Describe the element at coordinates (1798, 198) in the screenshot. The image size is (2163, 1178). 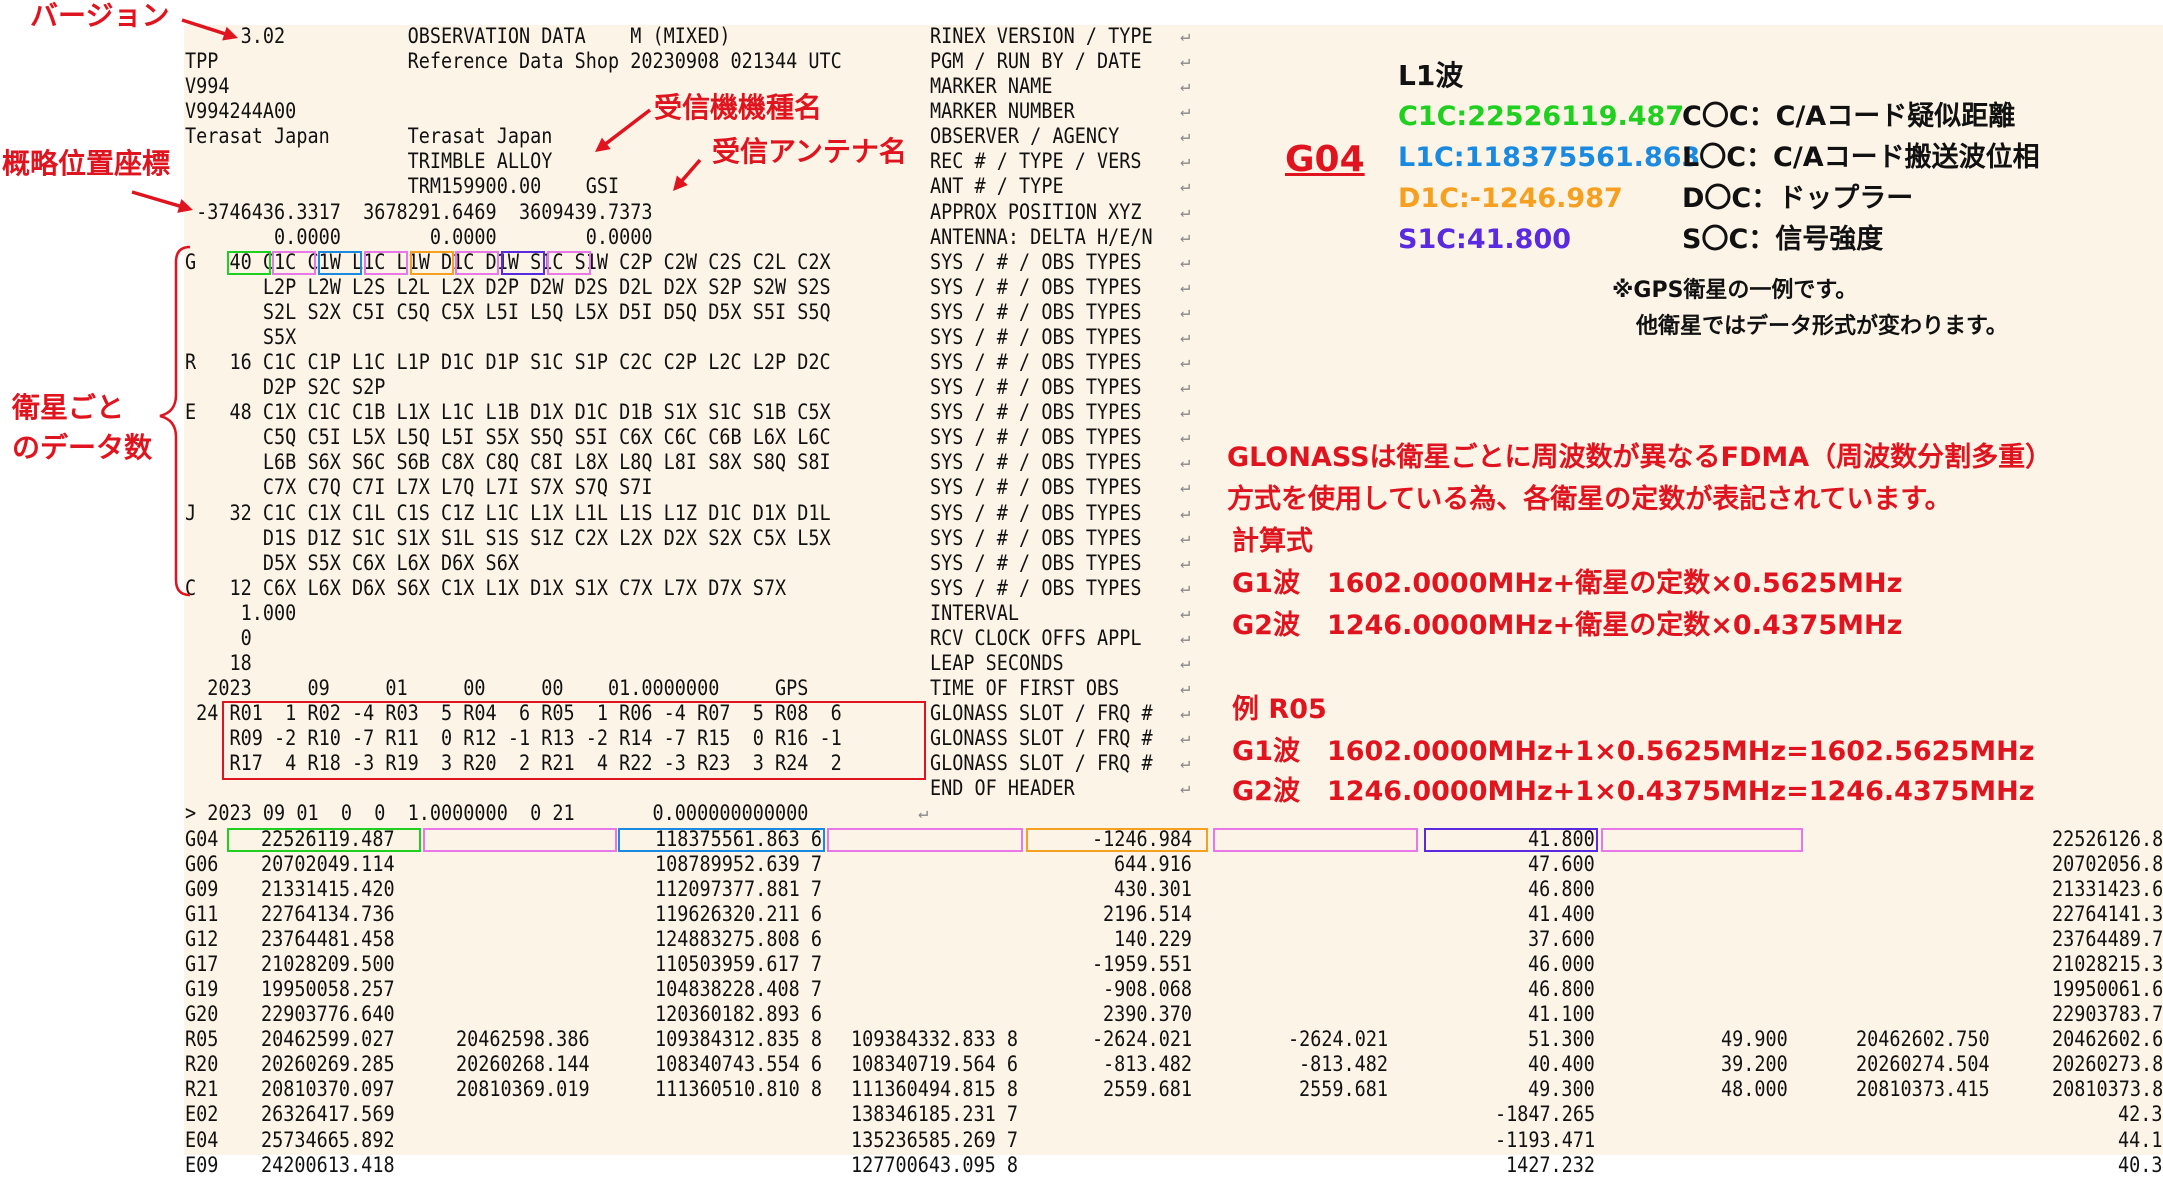
I see `legend-description: D〇C：ドップラー` at that location.